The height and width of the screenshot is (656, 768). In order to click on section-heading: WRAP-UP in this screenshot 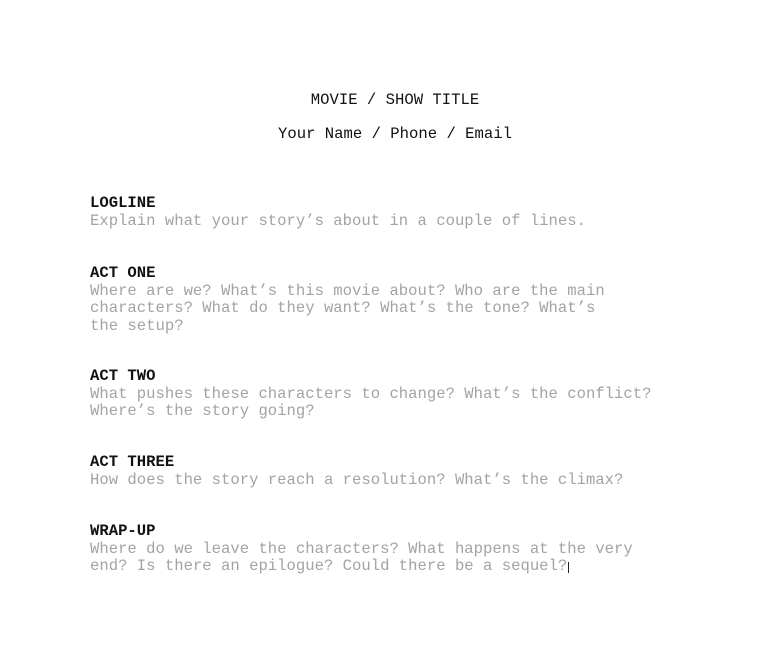, I will do `click(390, 531)`.